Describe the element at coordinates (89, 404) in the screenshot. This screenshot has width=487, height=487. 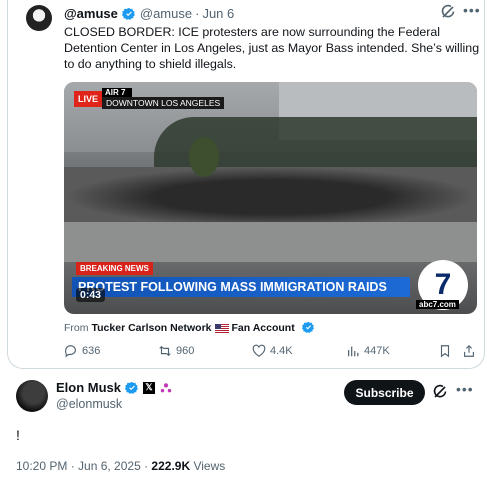
I see `author-handle: @elonmusk` at that location.